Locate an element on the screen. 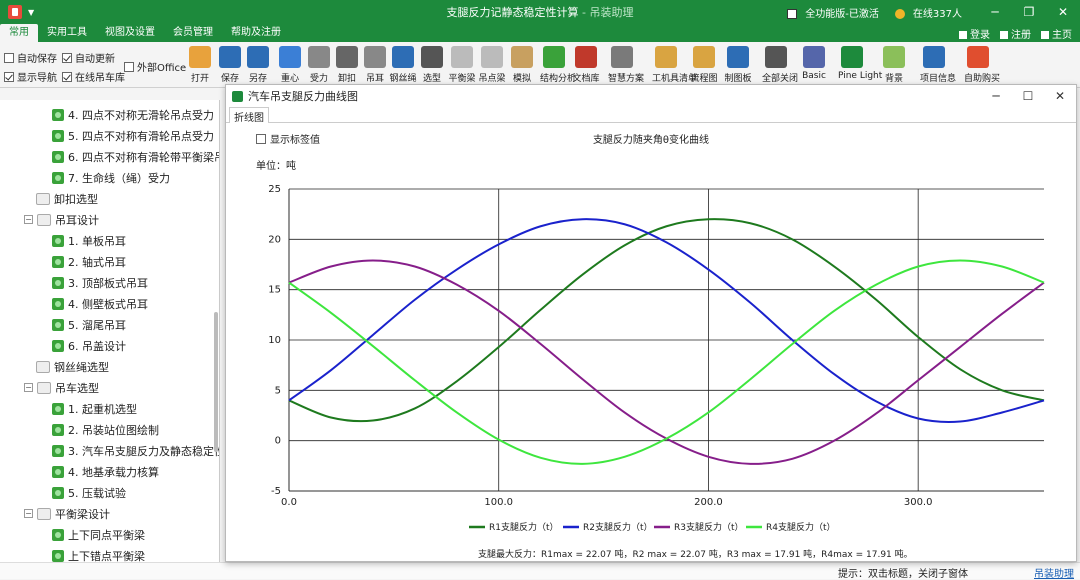 The height and width of the screenshot is (580, 1080). toolbar-button-13: 文档库 is located at coordinates (586, 65).